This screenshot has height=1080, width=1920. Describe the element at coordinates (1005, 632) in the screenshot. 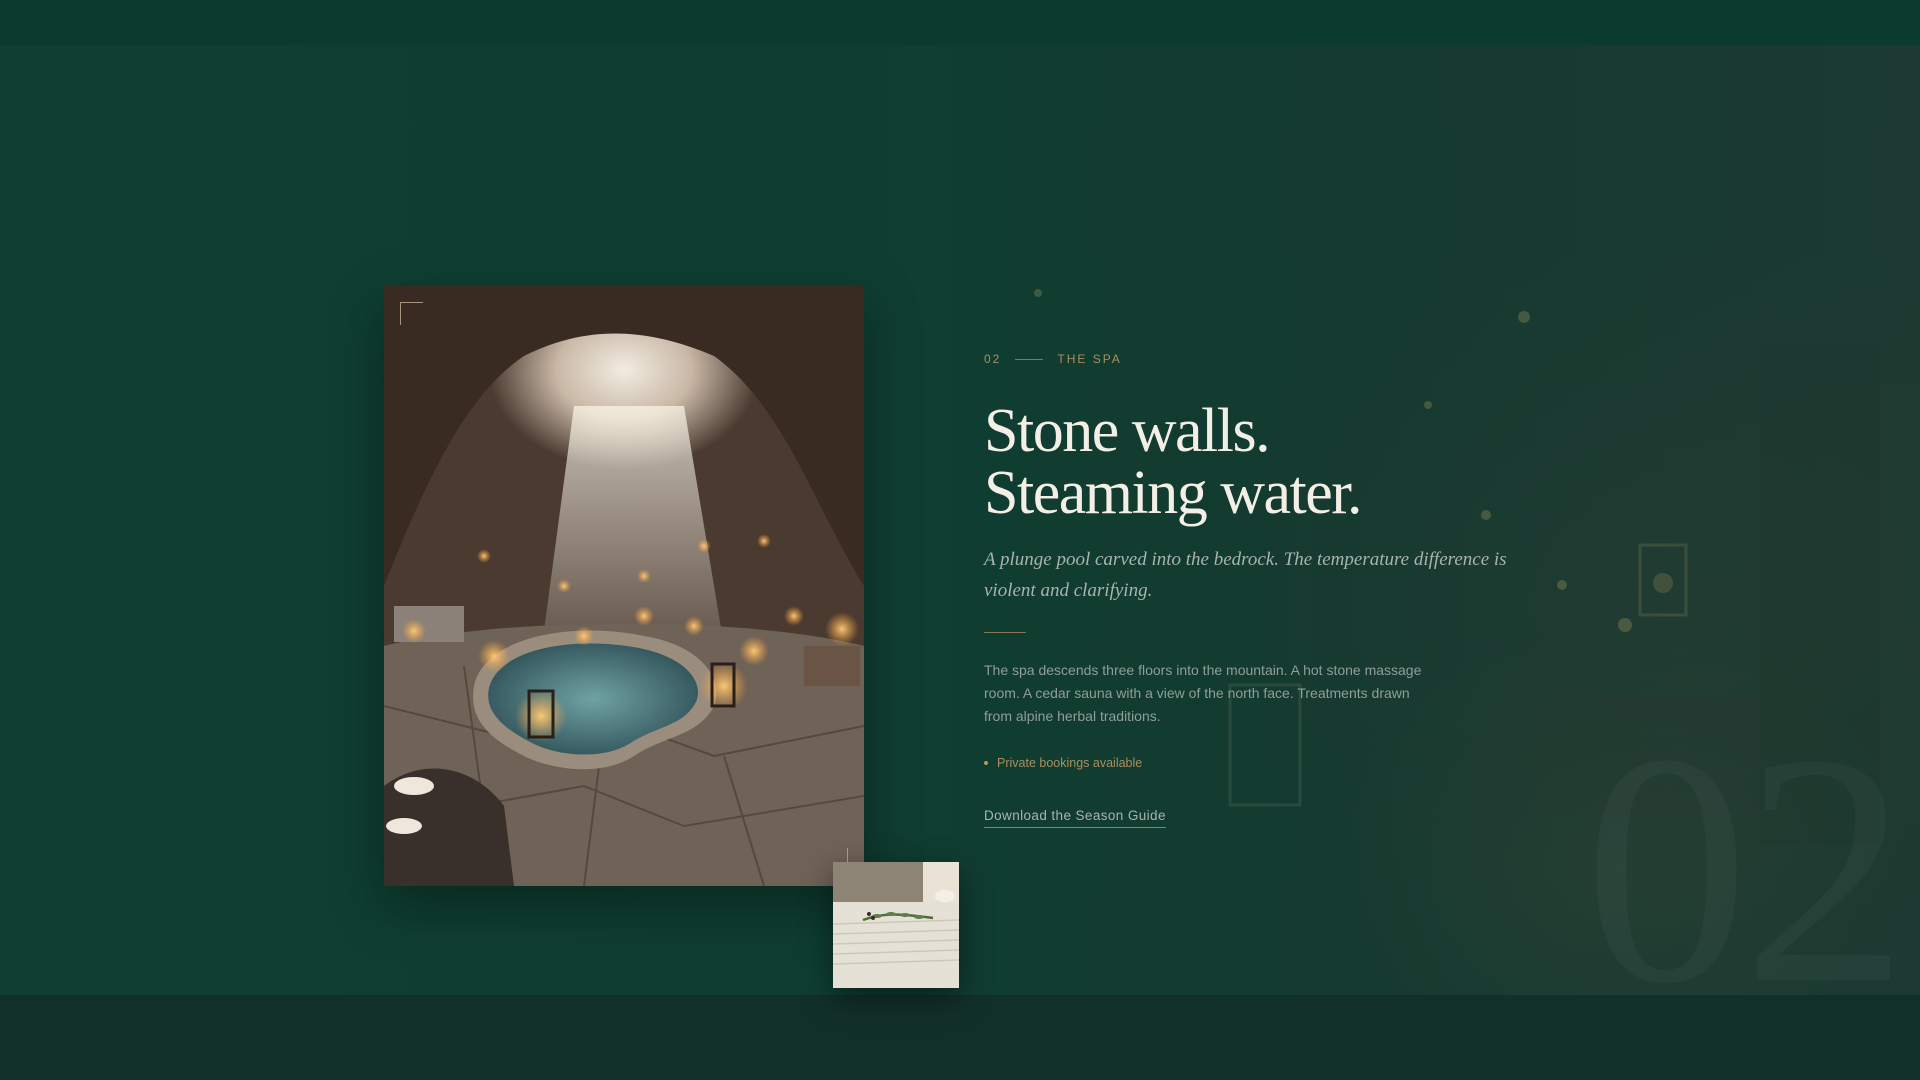

I see `content-divider` at that location.